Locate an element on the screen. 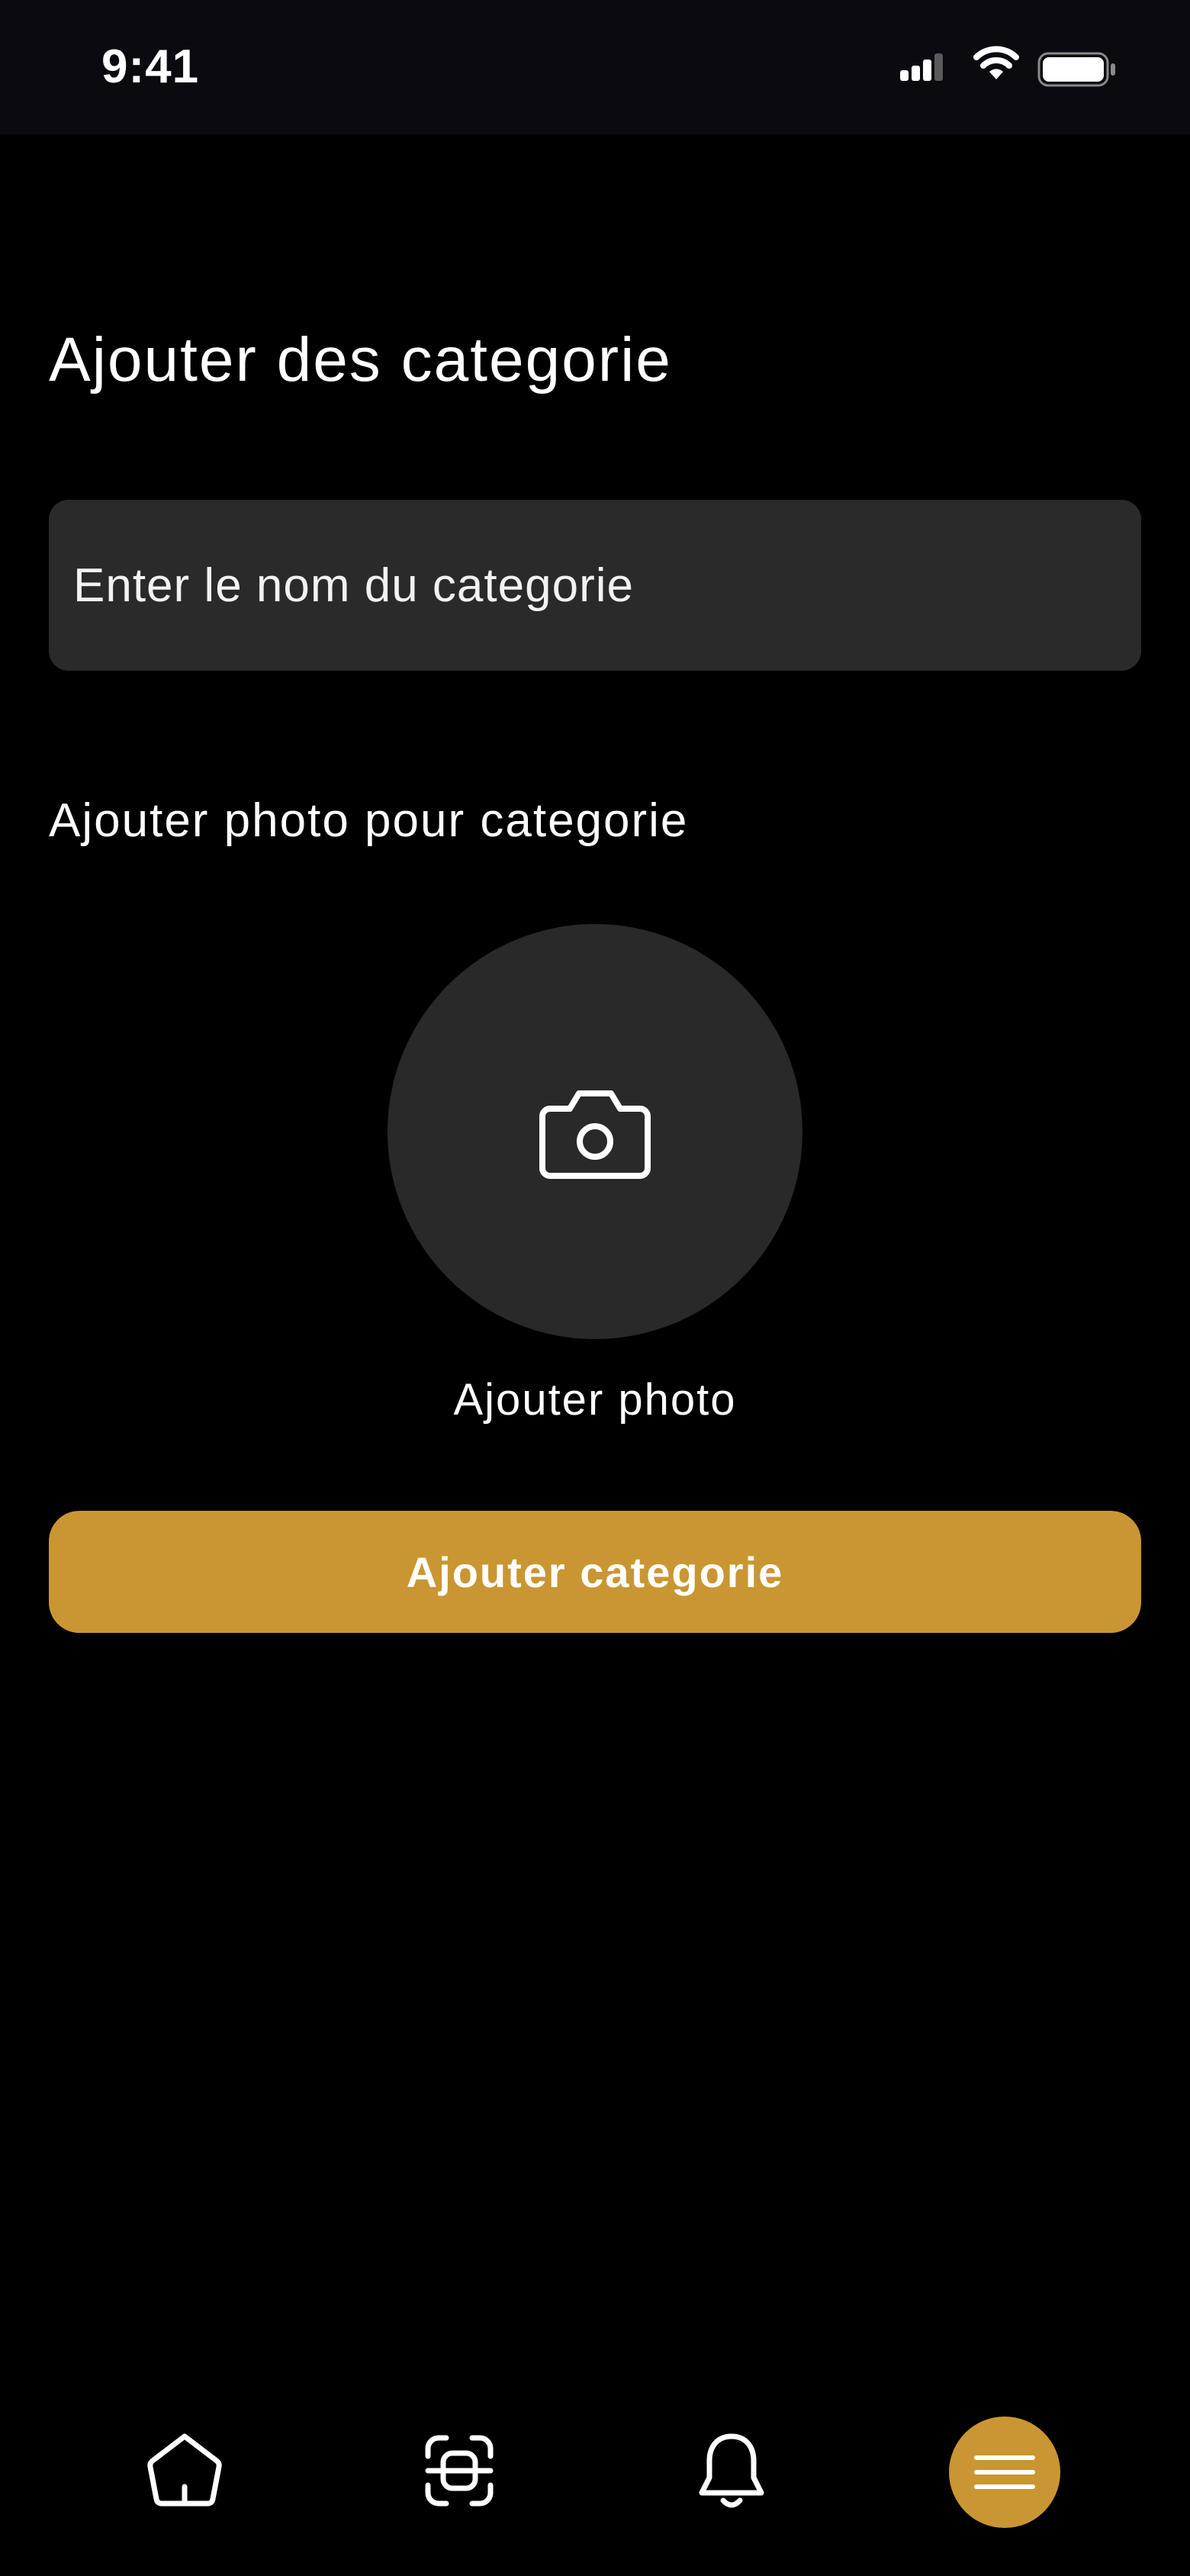  nav-menu is located at coordinates (1004, 2472).